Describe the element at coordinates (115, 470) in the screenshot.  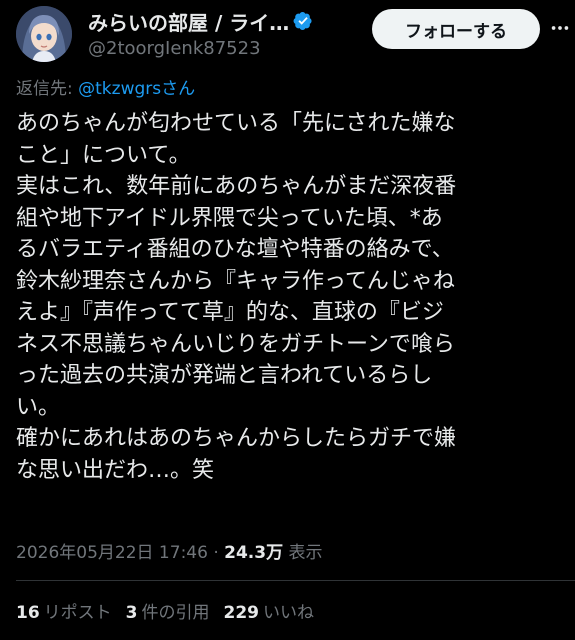
I see `tweet-text-line: な思い出だわ…。笑` at that location.